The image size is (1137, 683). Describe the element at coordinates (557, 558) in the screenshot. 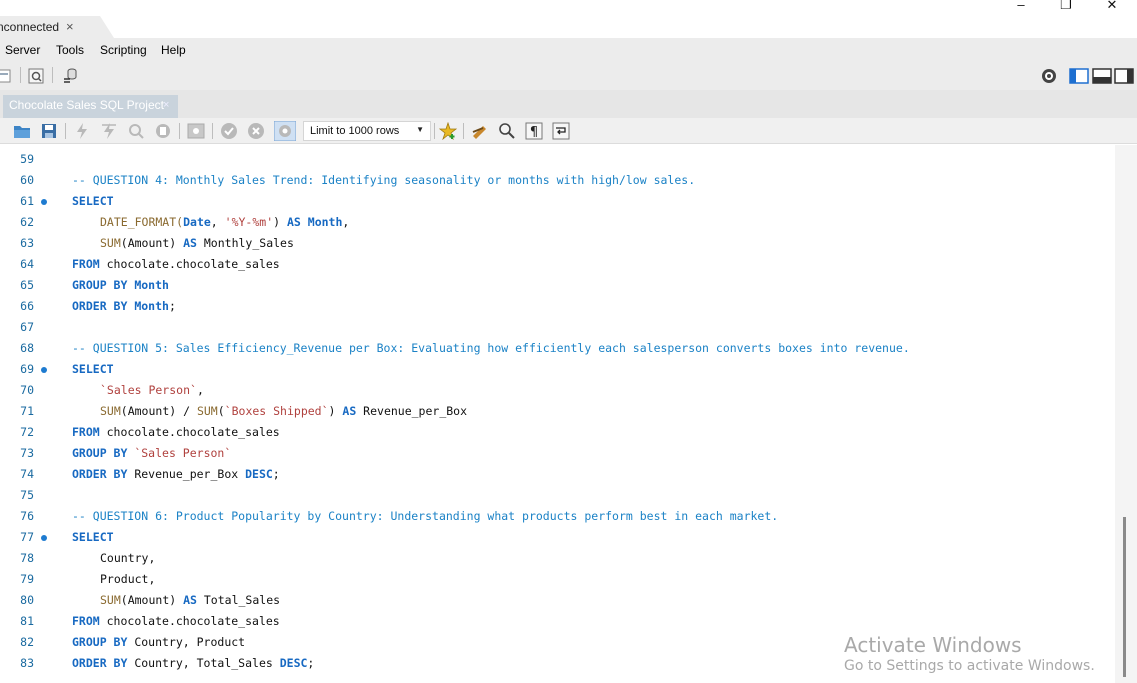

I see `code-line: 78 Country,` at that location.